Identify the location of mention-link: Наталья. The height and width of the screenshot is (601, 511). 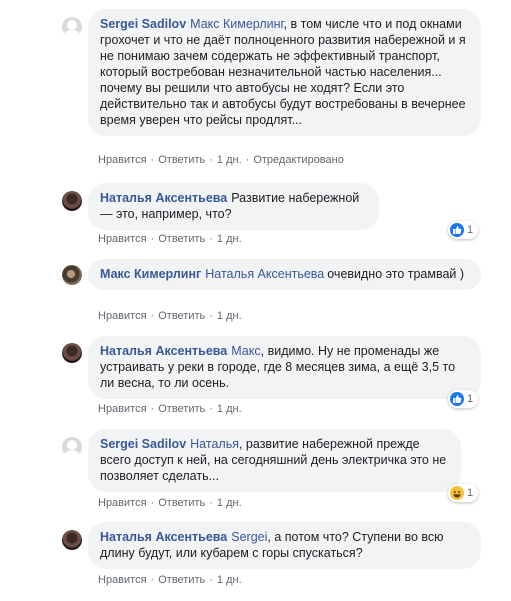
(214, 444).